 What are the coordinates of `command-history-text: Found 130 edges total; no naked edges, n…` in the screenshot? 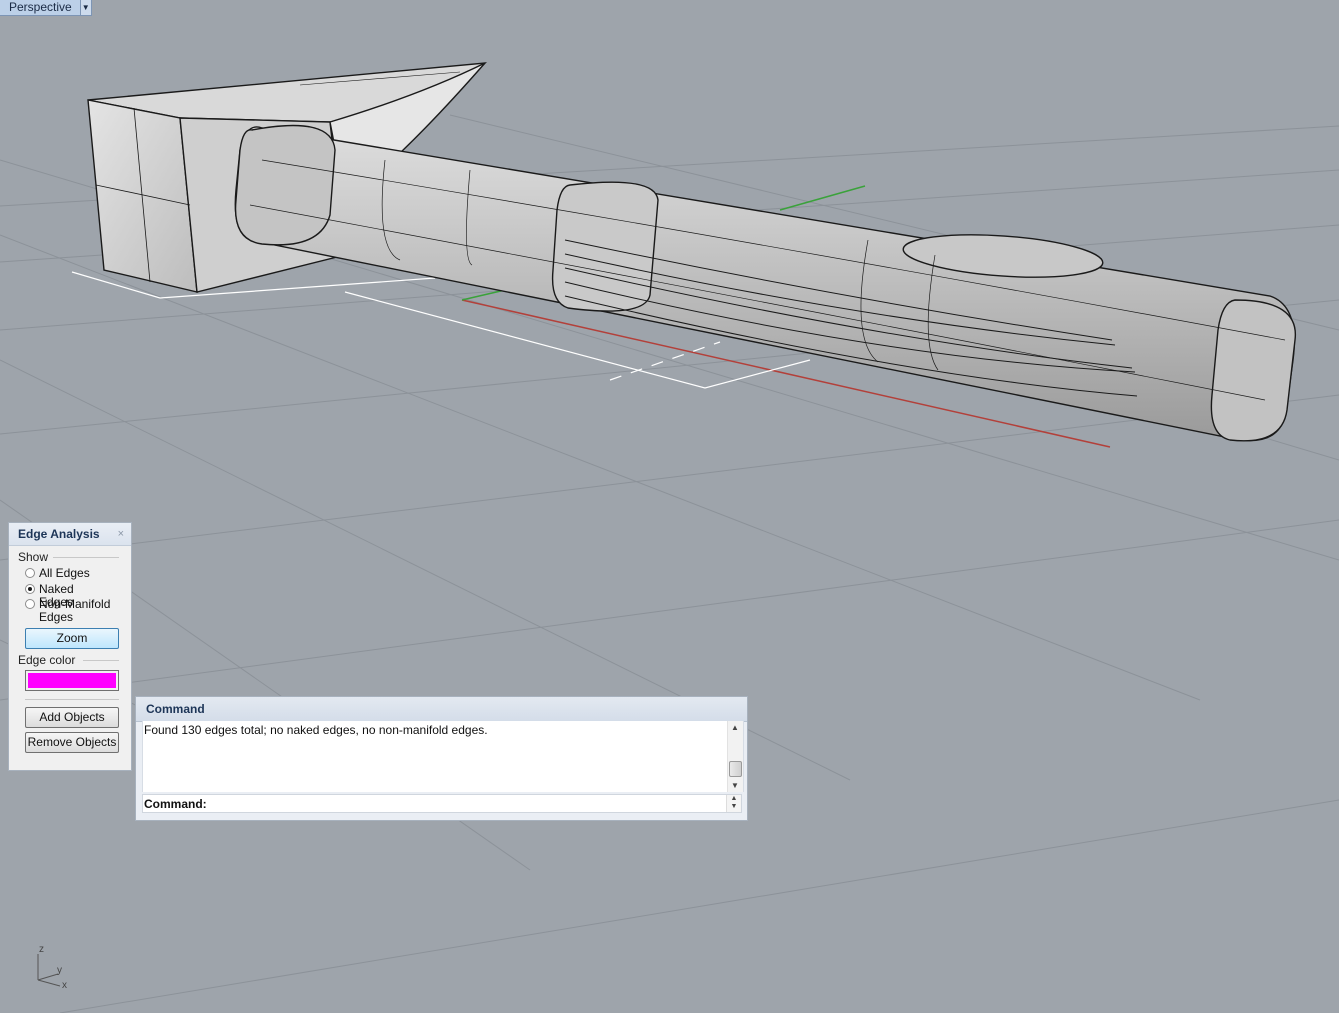 It's located at (316, 730).